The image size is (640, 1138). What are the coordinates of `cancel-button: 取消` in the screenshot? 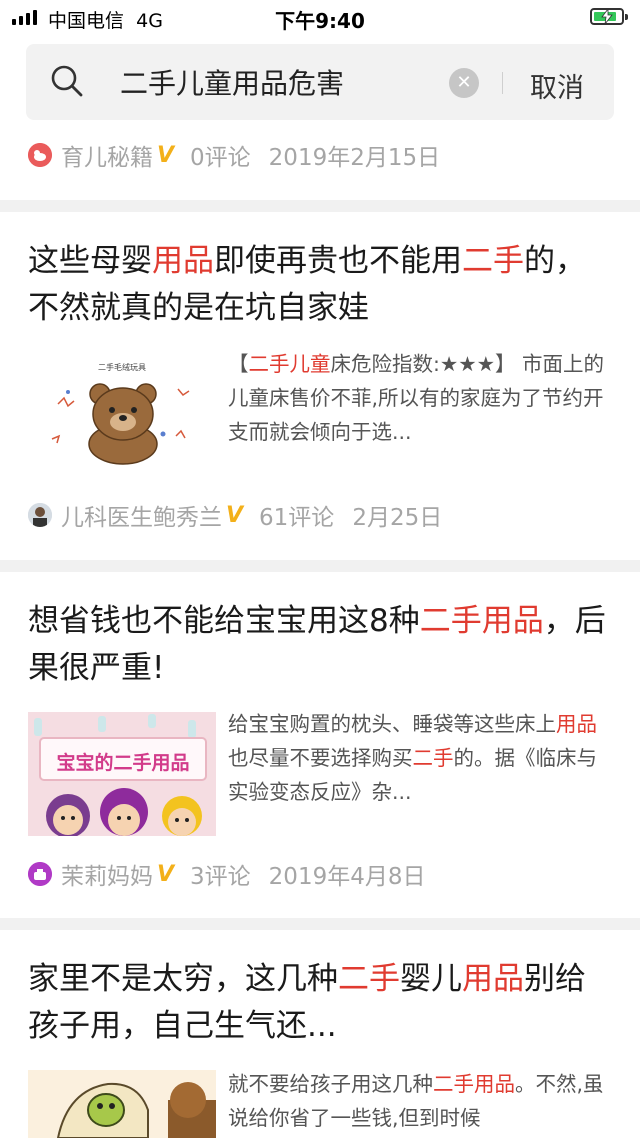 It's located at (557, 85).